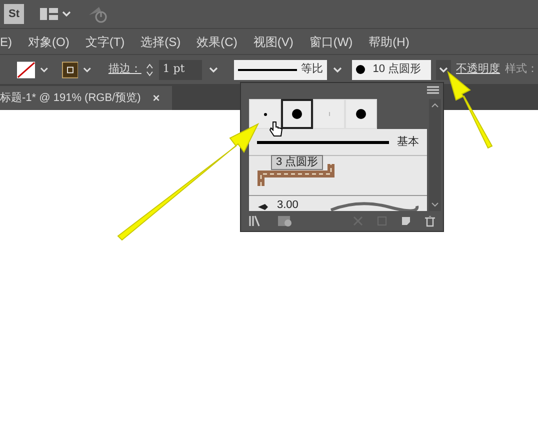  What do you see at coordinates (160, 41) in the screenshot?
I see `menu-item: 选择(S)` at bounding box center [160, 41].